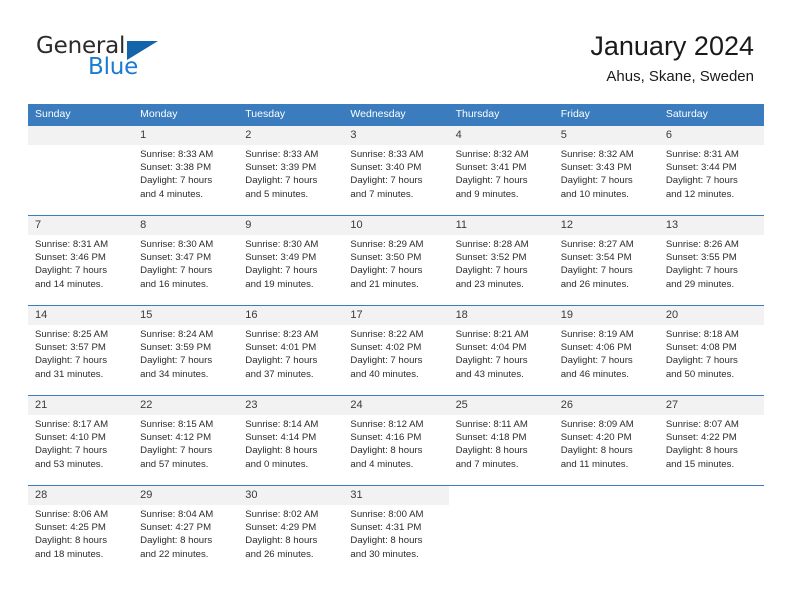  I want to click on day-number: 31, so click(396, 495).